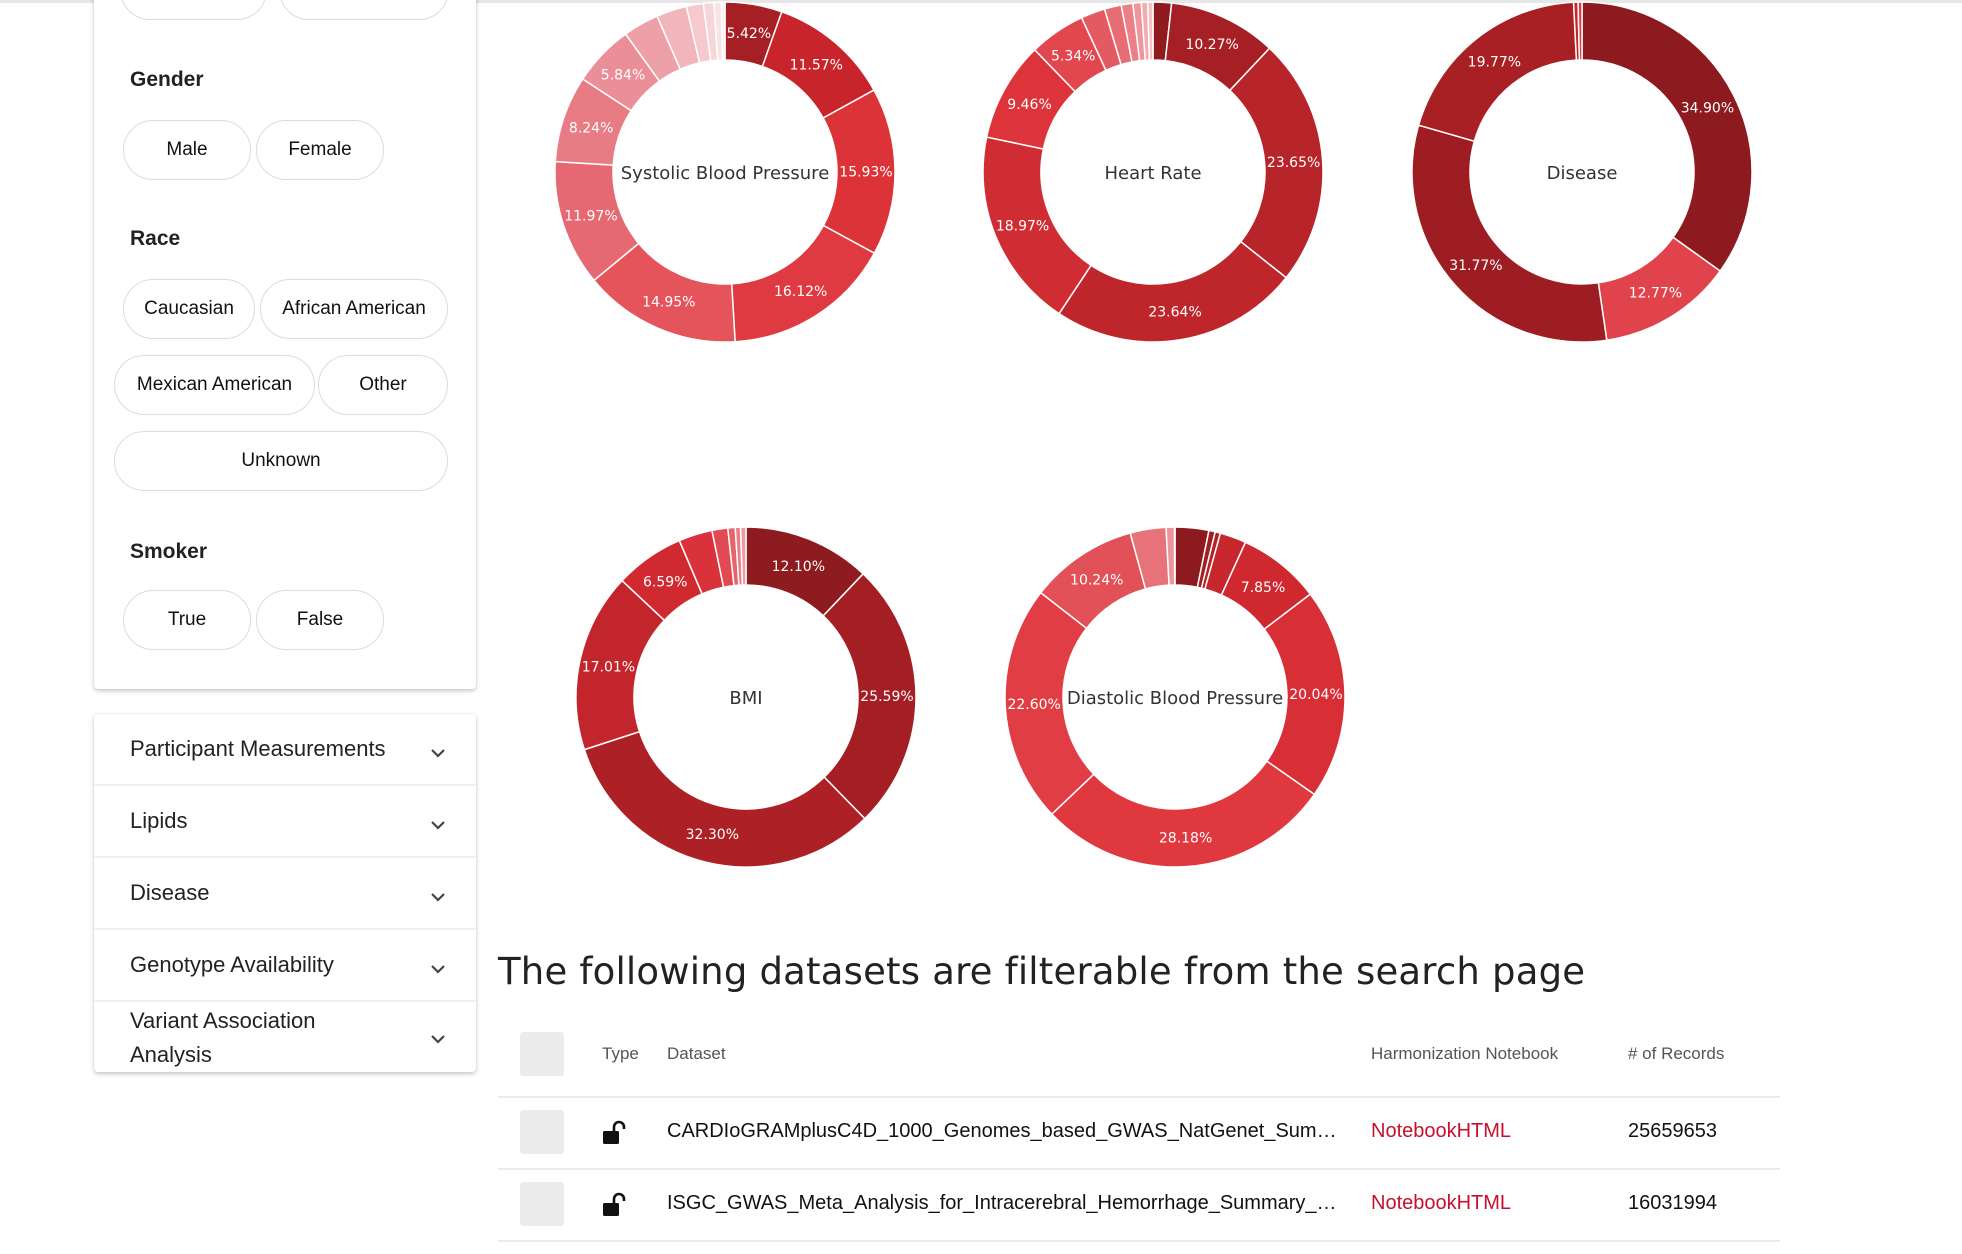 The image size is (1962, 1254). I want to click on donut-slice-label: 16.12%, so click(800, 292).